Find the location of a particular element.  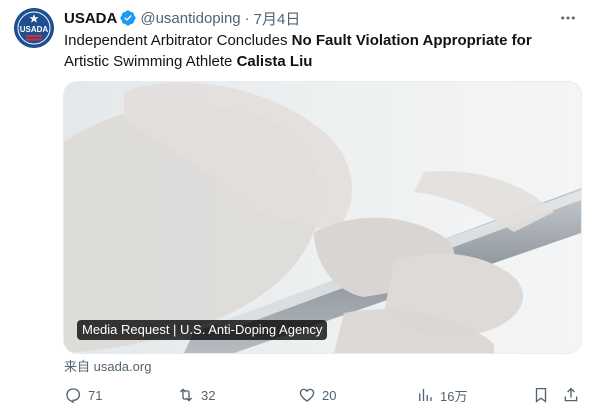

more-options-icon is located at coordinates (568, 18).